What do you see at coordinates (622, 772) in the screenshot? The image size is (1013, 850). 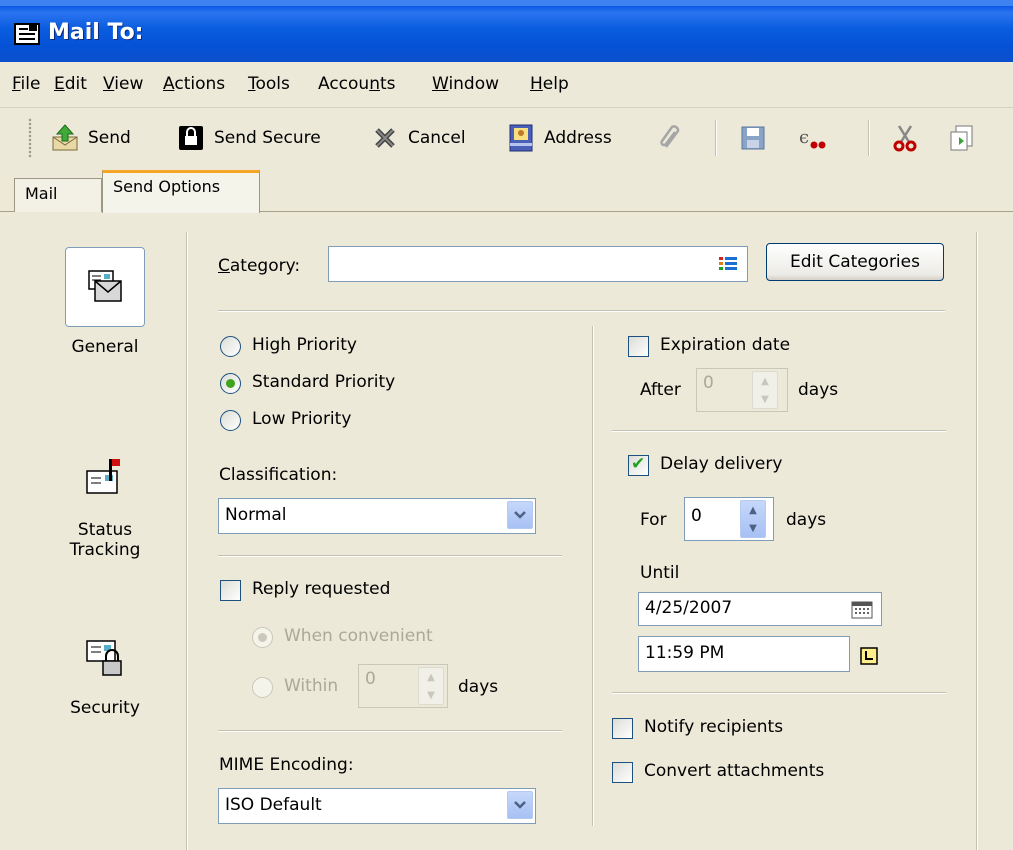 I see `convert-attachments-checkbox` at bounding box center [622, 772].